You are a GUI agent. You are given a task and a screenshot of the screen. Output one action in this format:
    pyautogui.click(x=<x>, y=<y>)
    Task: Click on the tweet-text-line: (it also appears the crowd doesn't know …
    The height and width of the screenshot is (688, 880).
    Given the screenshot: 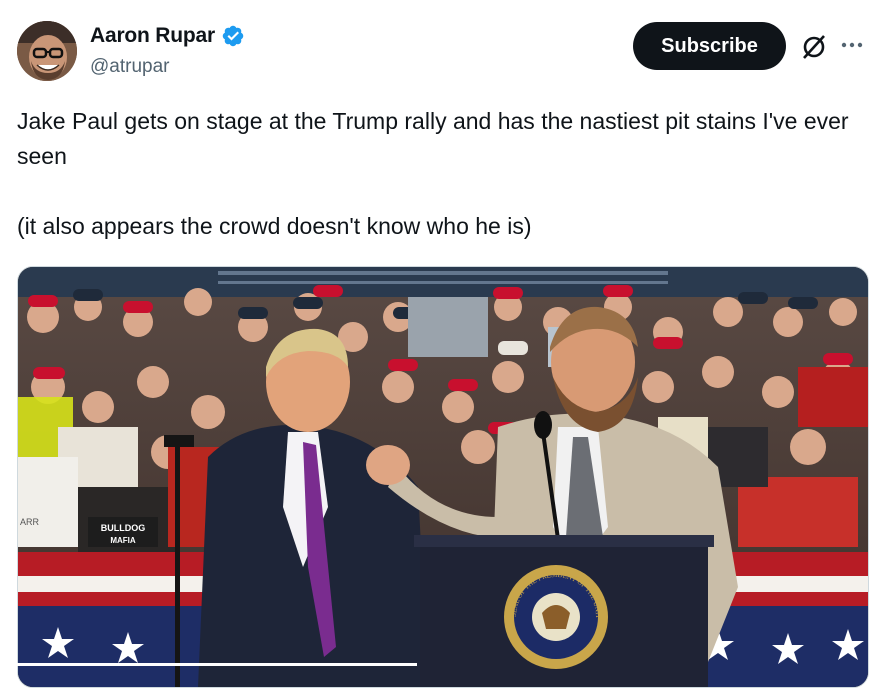 What is the action you would take?
    pyautogui.click(x=274, y=226)
    